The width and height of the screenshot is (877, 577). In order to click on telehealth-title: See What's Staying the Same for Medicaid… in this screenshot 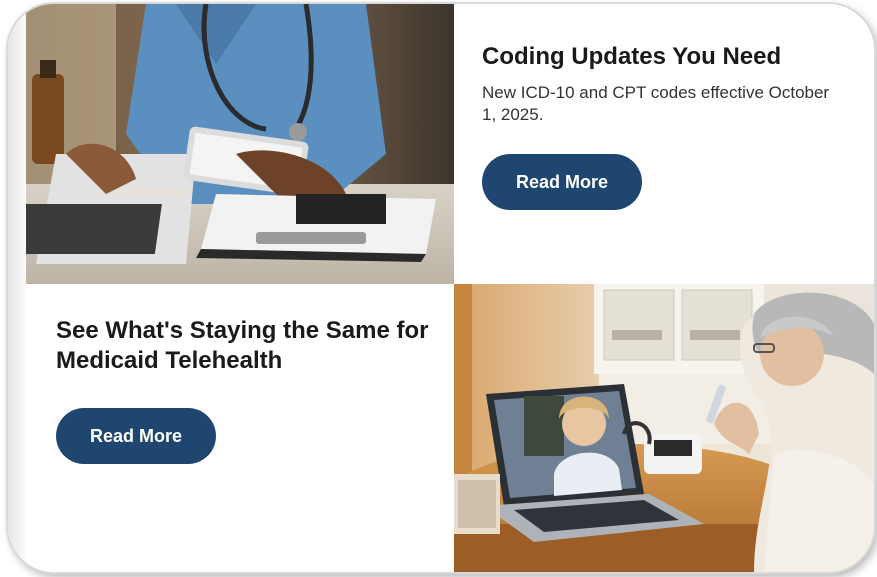, I will do `click(242, 345)`.